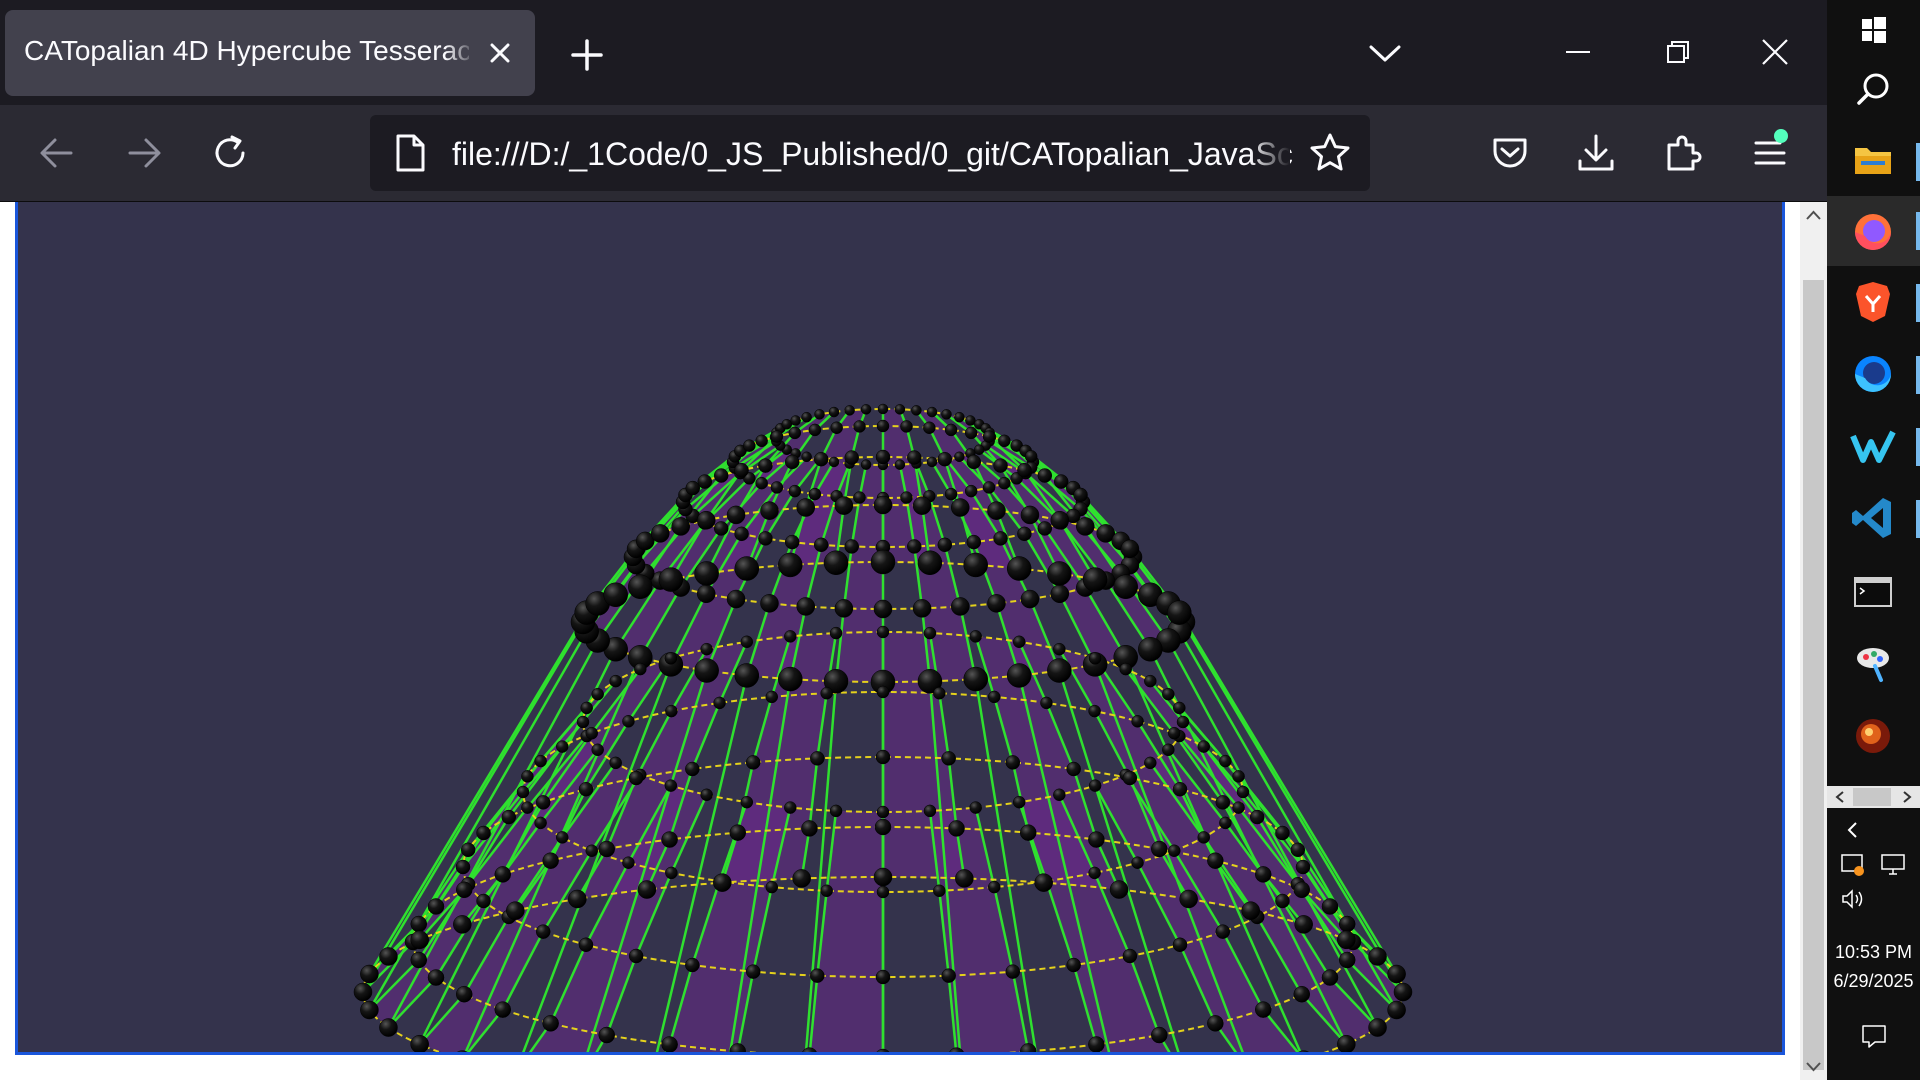  What do you see at coordinates (1893, 865) in the screenshot?
I see `network-icon` at bounding box center [1893, 865].